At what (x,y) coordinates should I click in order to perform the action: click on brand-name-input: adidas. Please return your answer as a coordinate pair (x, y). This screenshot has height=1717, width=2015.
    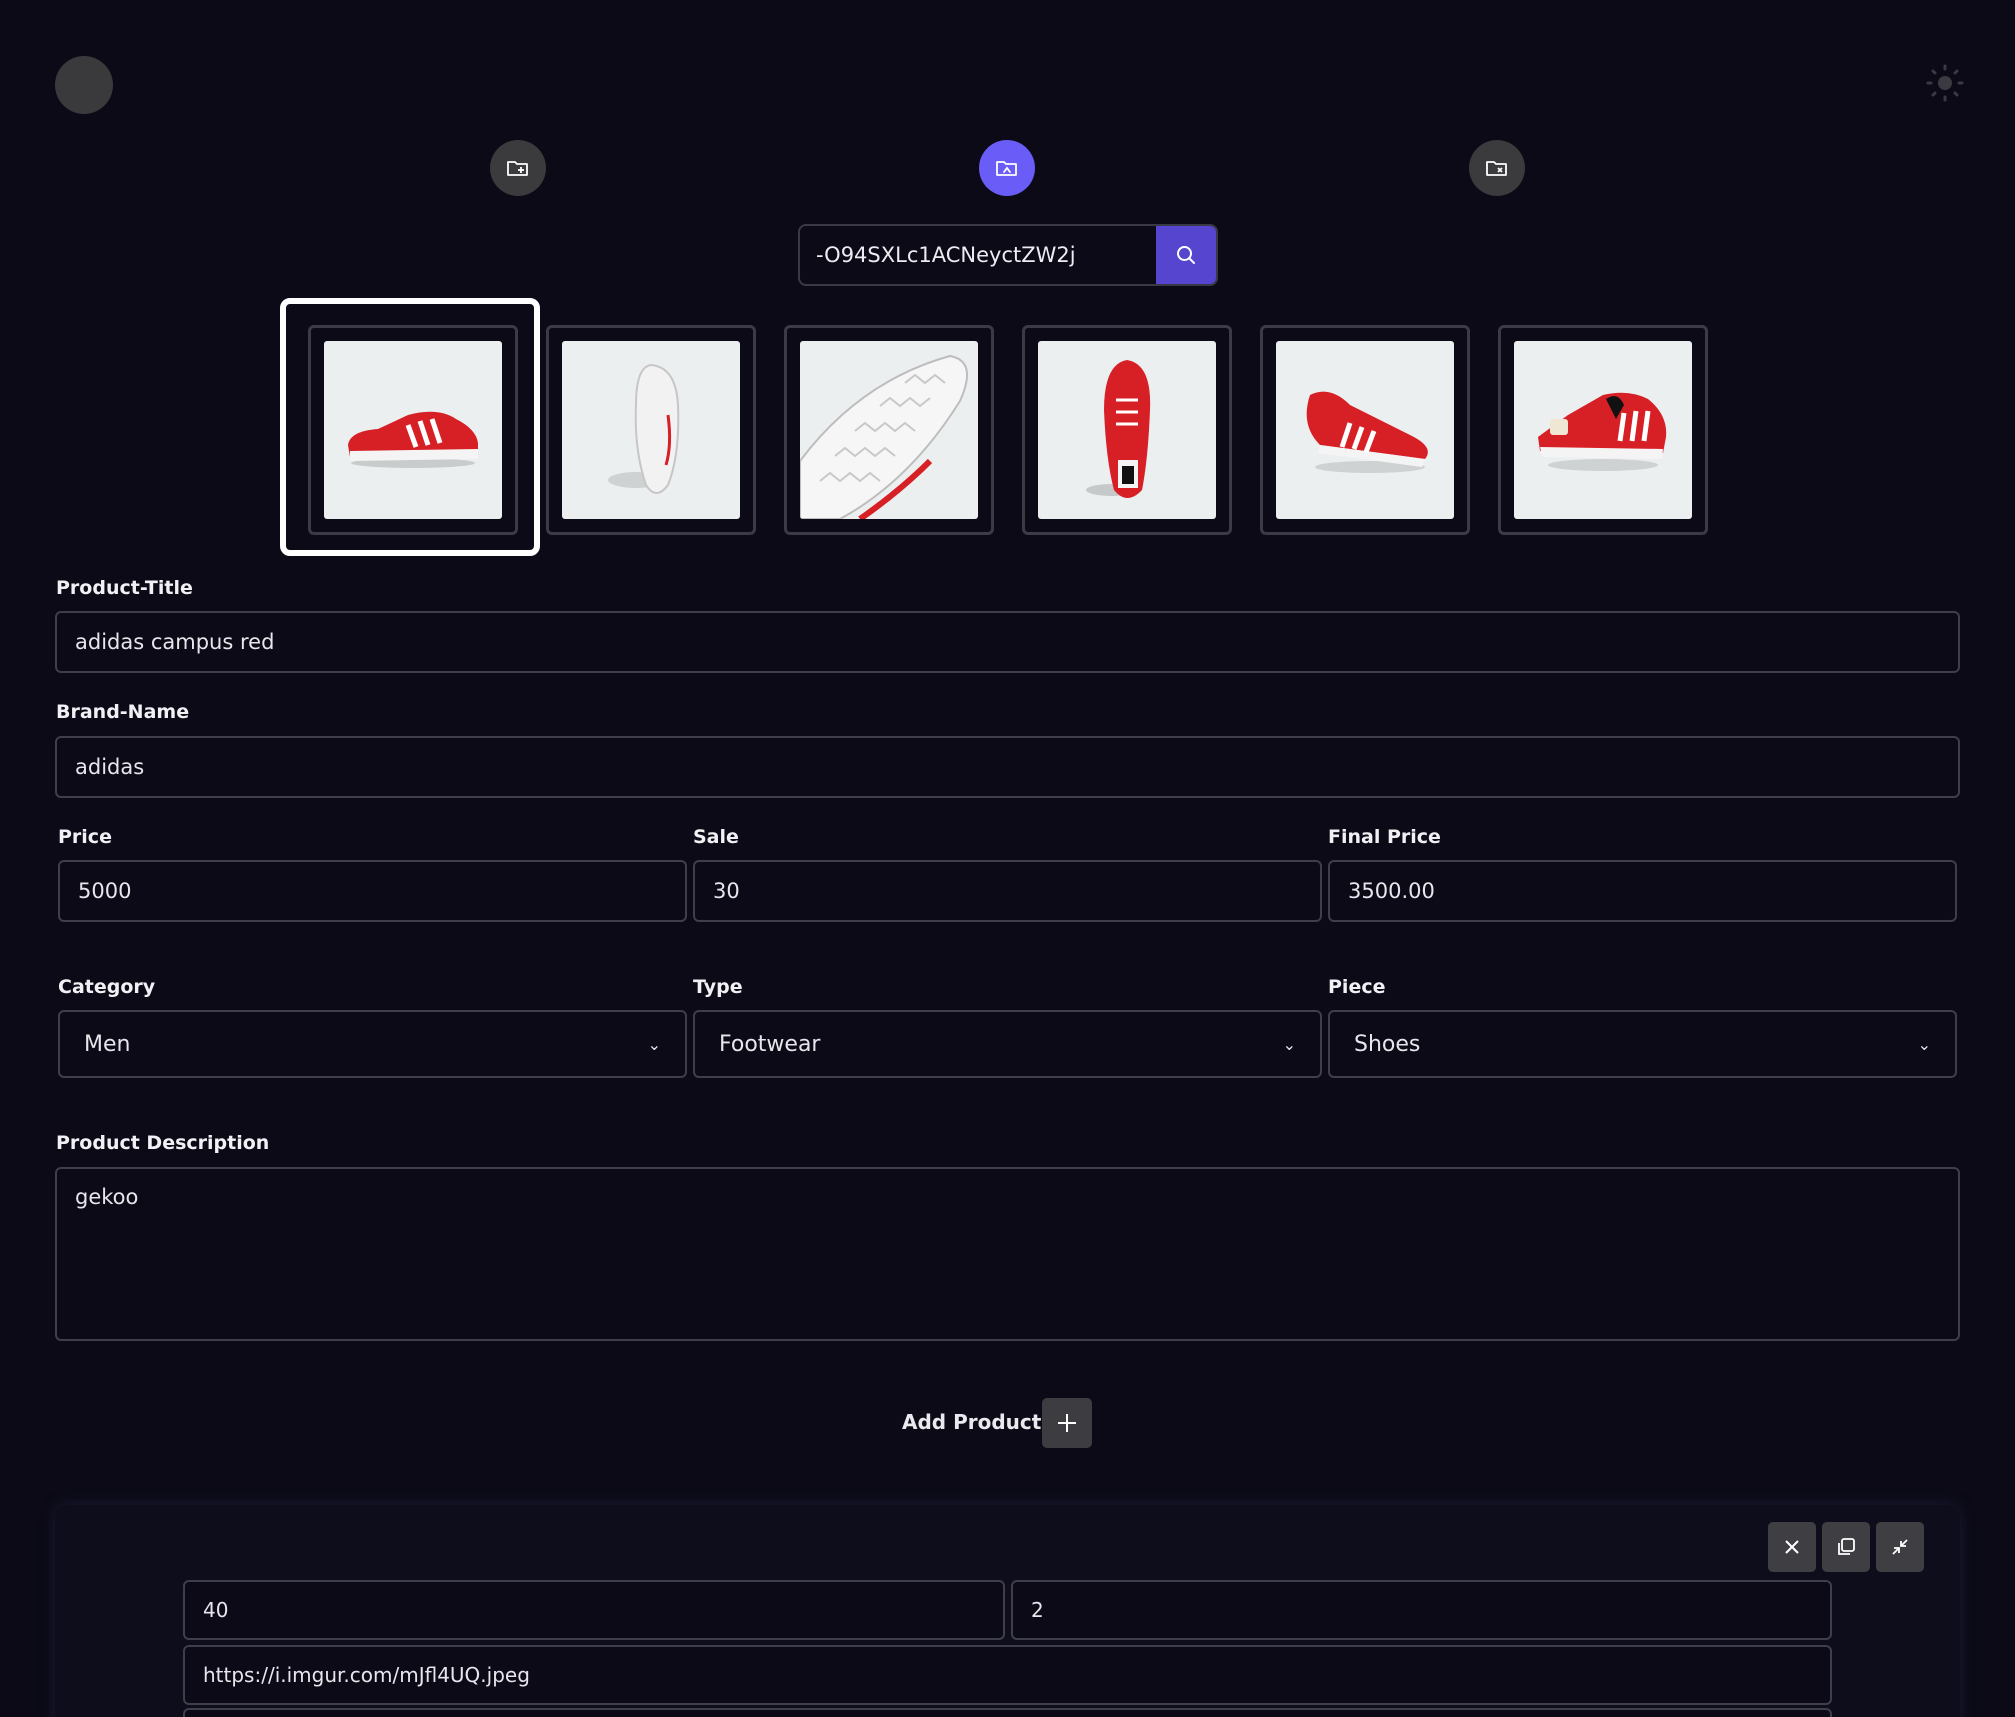
    Looking at the image, I should click on (1007, 767).